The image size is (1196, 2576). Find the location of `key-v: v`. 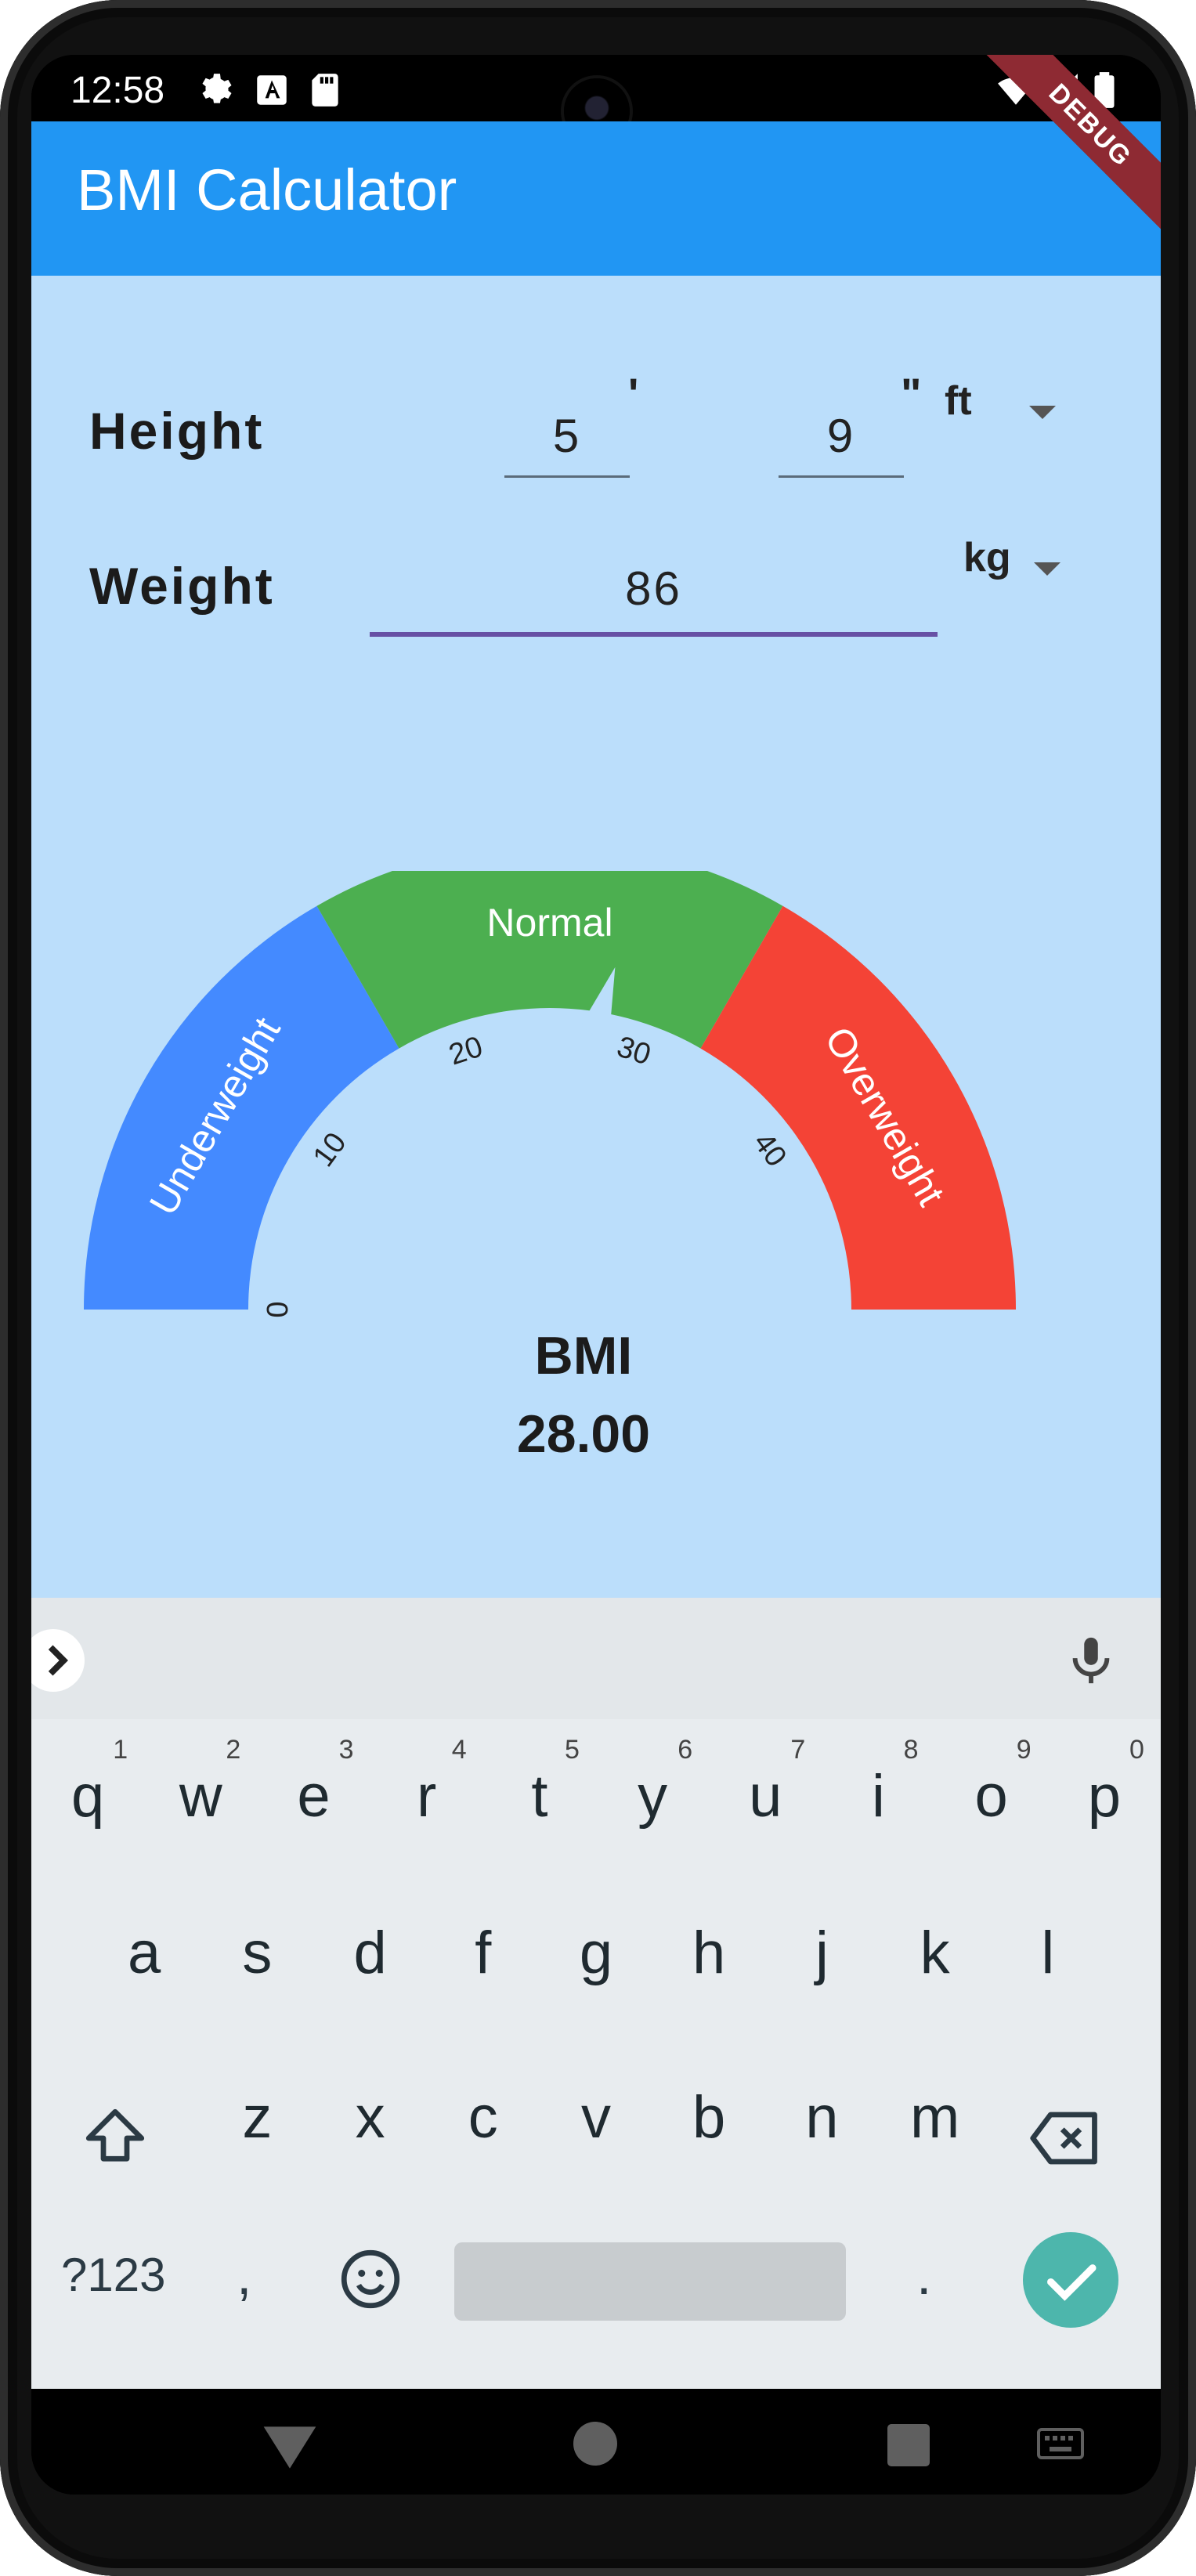

key-v: v is located at coordinates (596, 2117).